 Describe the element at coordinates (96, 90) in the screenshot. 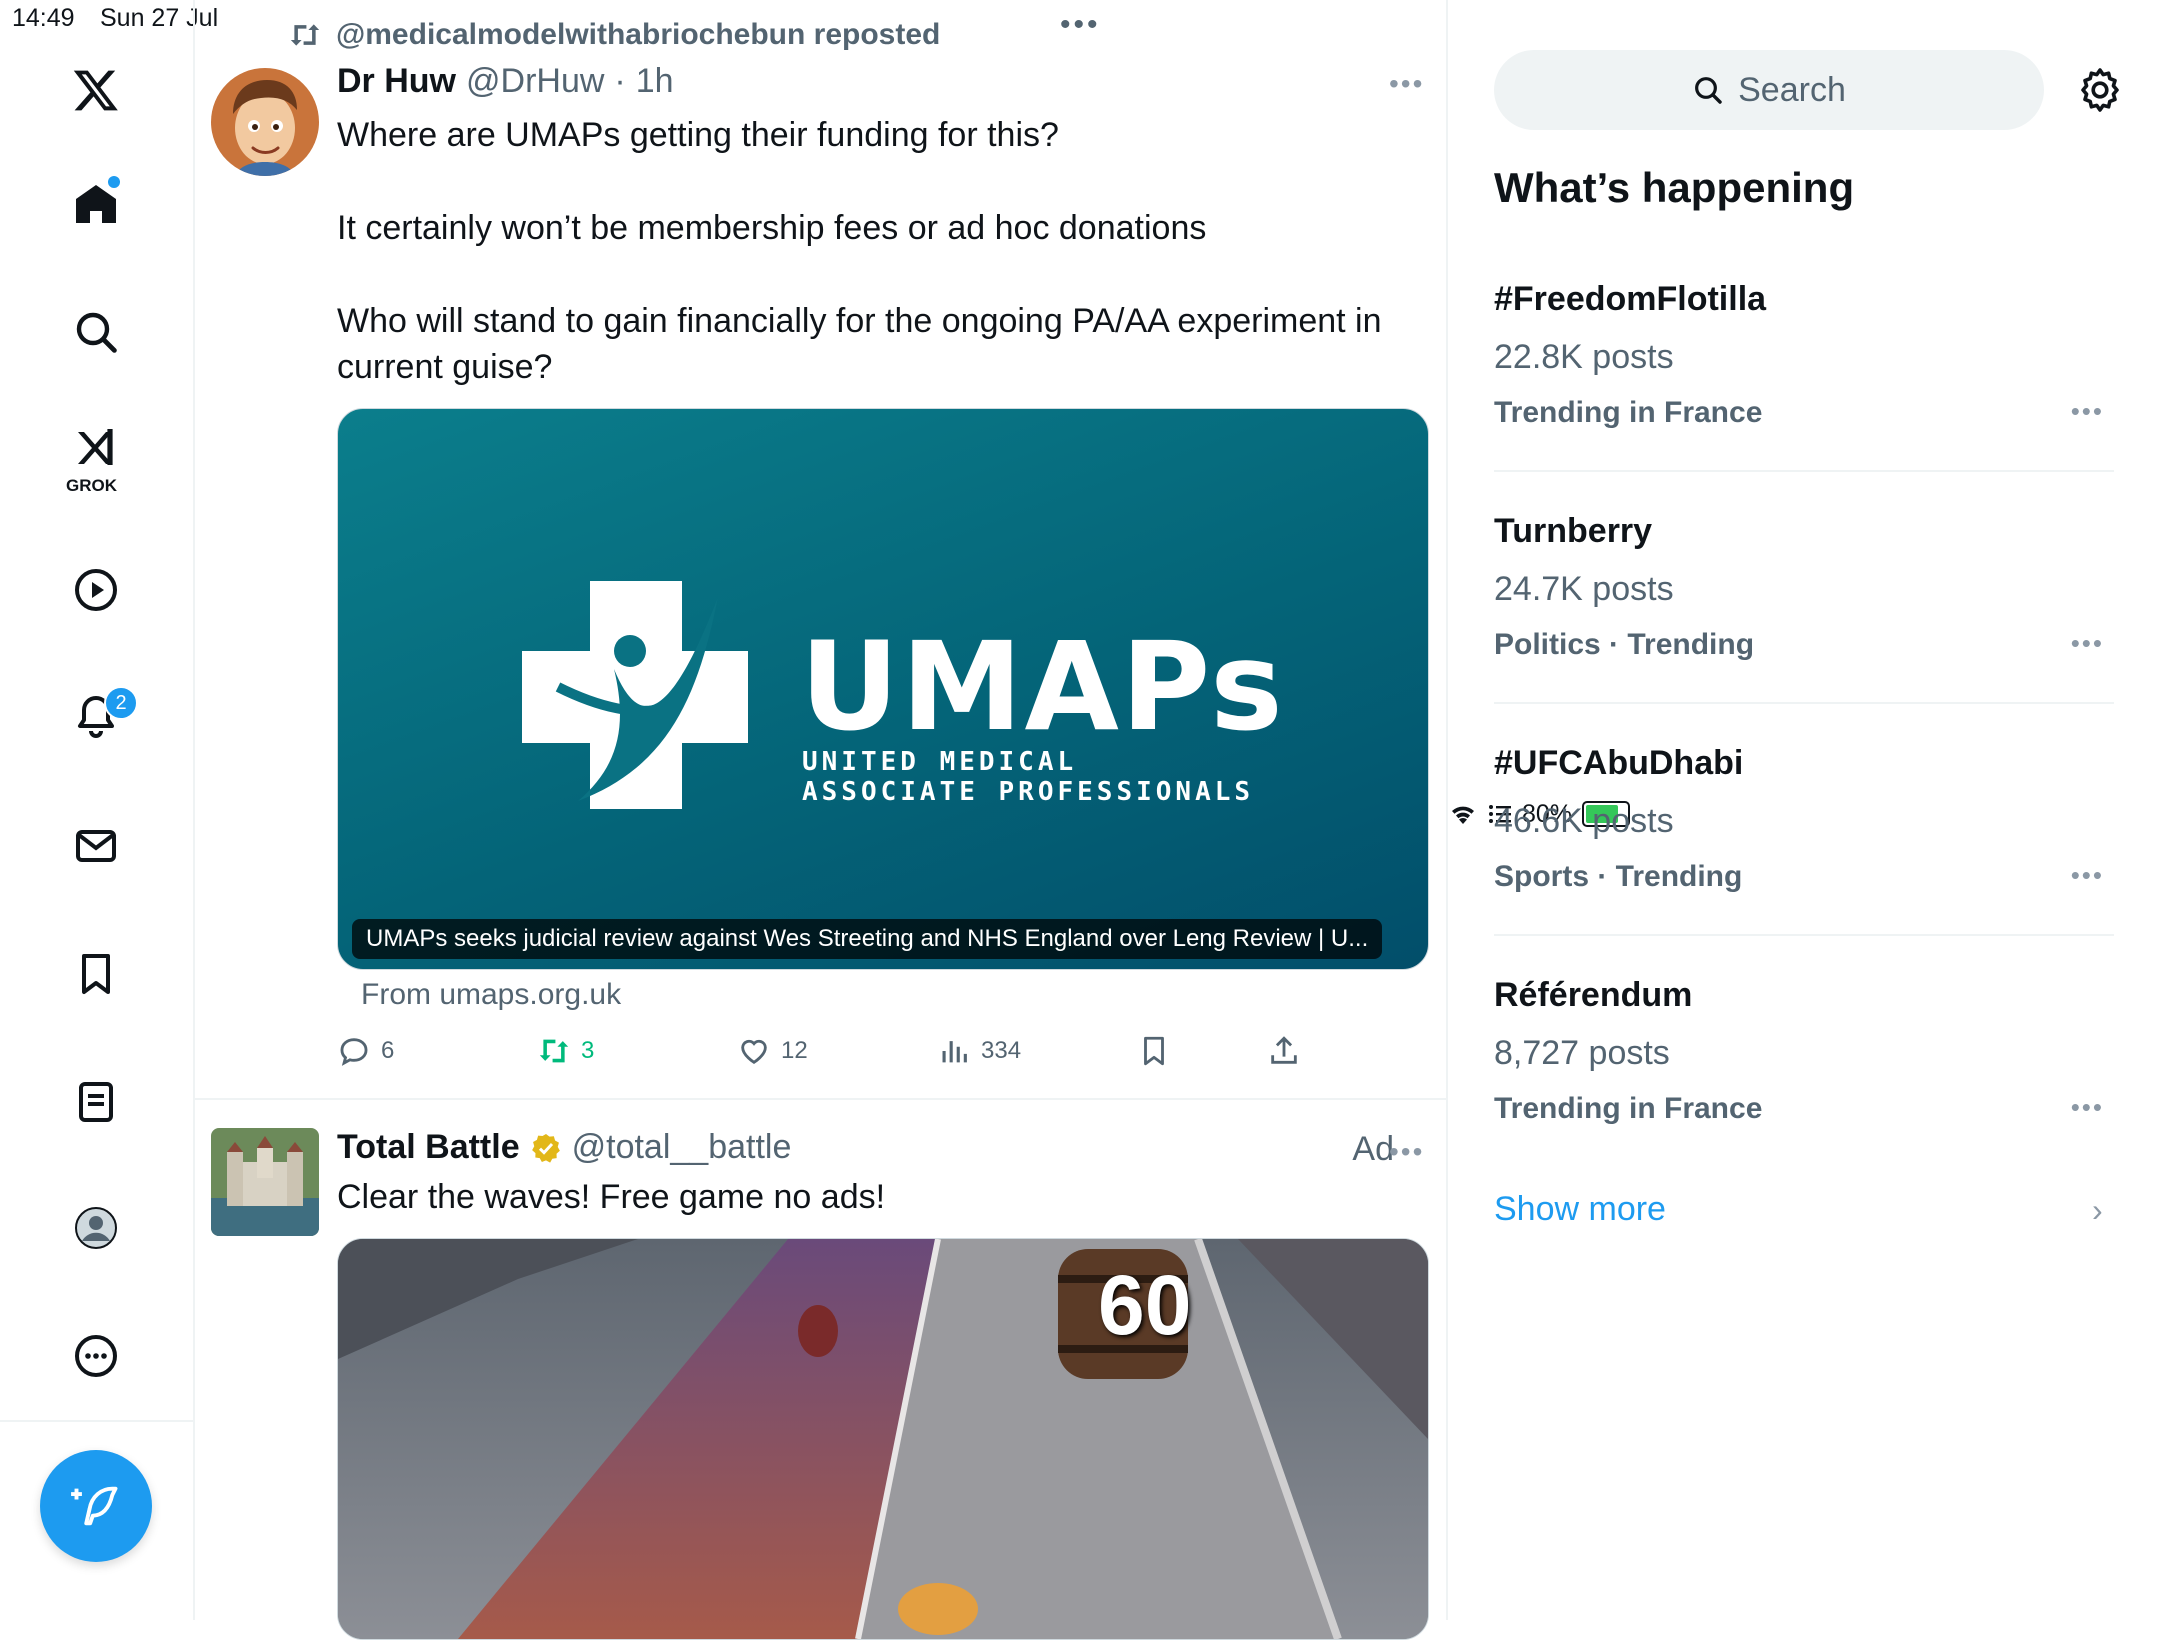

I see `x-logo-icon` at that location.